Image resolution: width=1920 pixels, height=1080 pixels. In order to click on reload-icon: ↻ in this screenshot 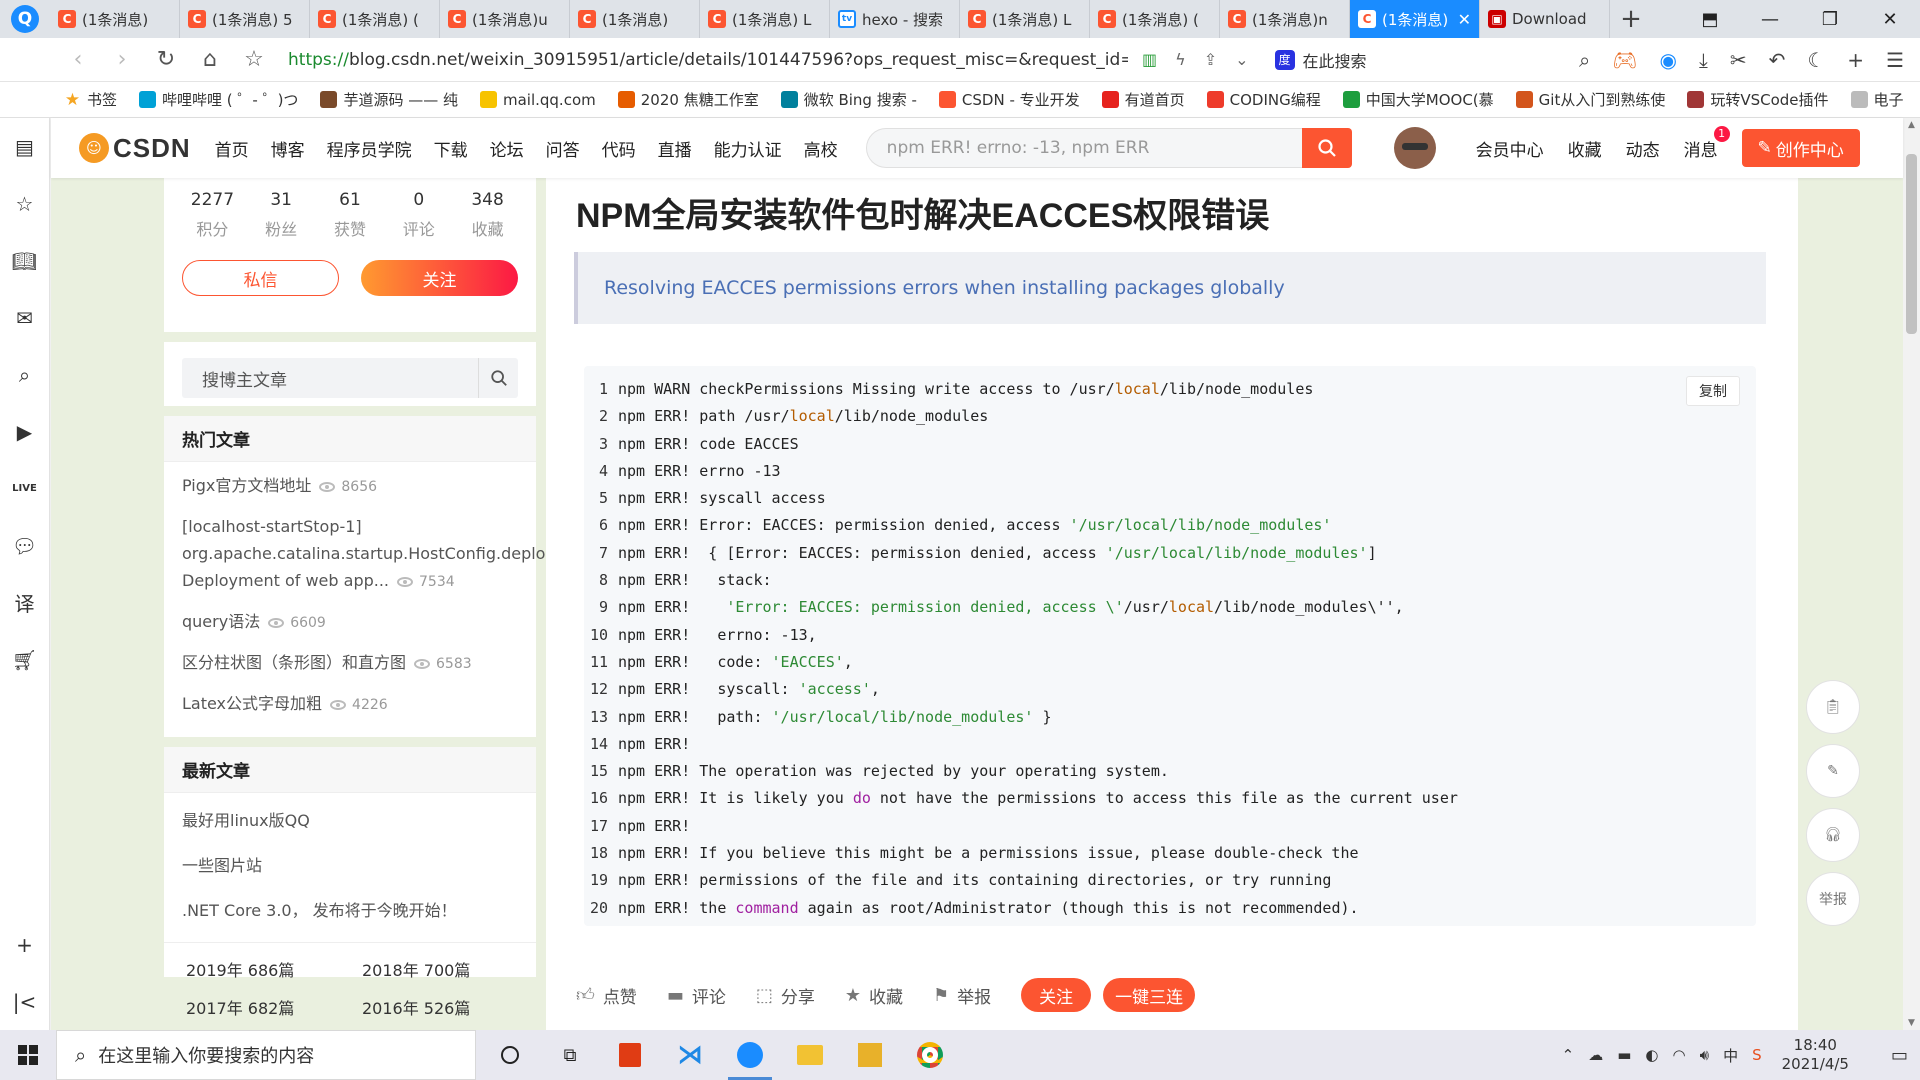, I will do `click(166, 59)`.